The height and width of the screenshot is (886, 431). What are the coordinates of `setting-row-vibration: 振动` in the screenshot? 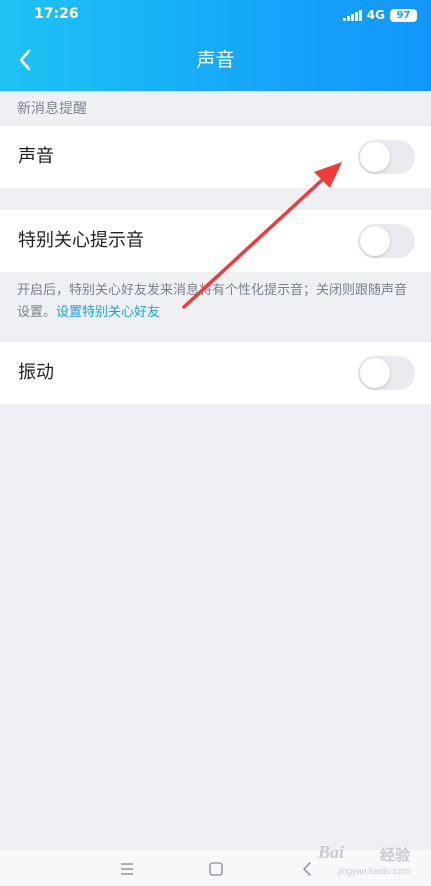 It's located at (215, 373).